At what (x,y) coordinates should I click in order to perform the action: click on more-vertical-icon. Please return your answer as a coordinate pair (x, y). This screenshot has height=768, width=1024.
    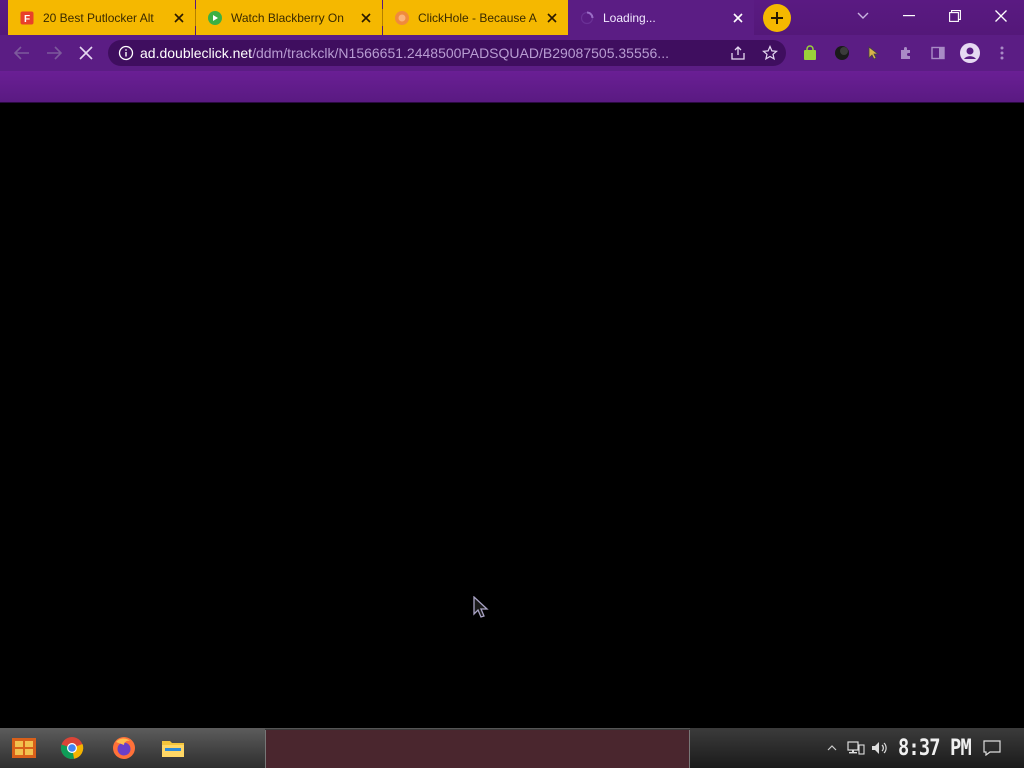
    Looking at the image, I should click on (1002, 53).